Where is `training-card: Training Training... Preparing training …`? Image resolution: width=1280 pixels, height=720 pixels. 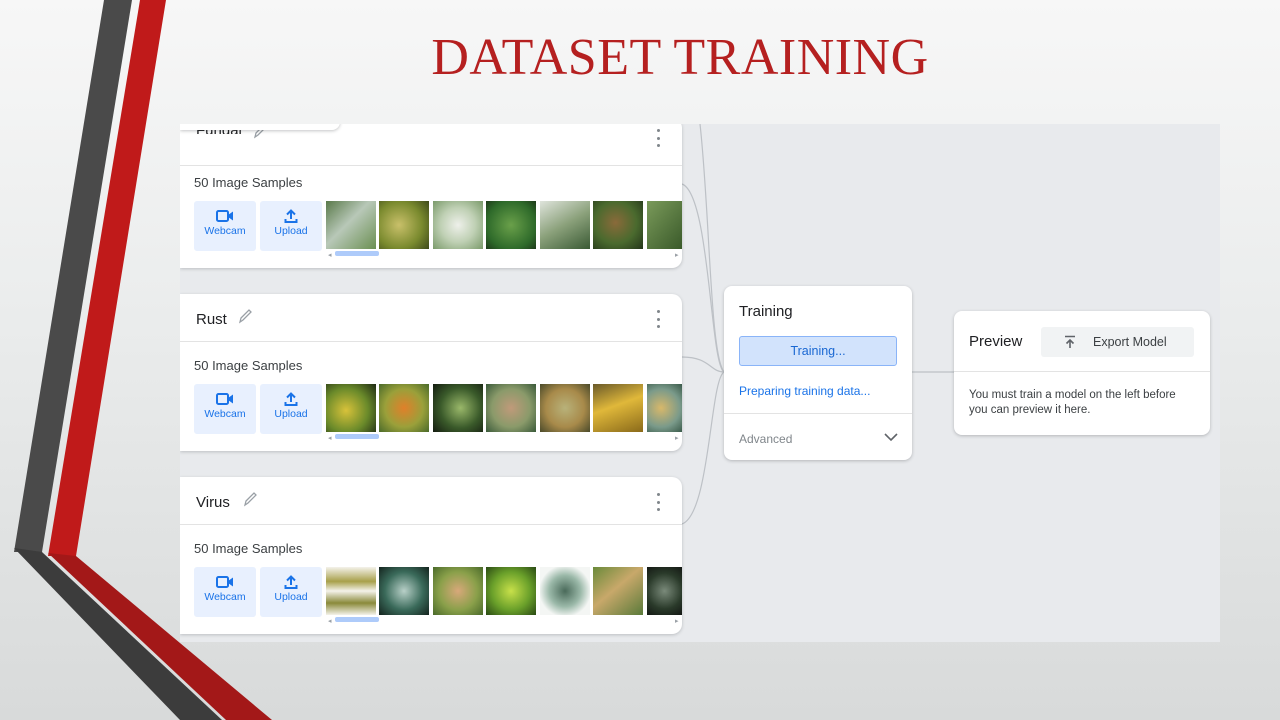 training-card: Training Training... Preparing training … is located at coordinates (818, 373).